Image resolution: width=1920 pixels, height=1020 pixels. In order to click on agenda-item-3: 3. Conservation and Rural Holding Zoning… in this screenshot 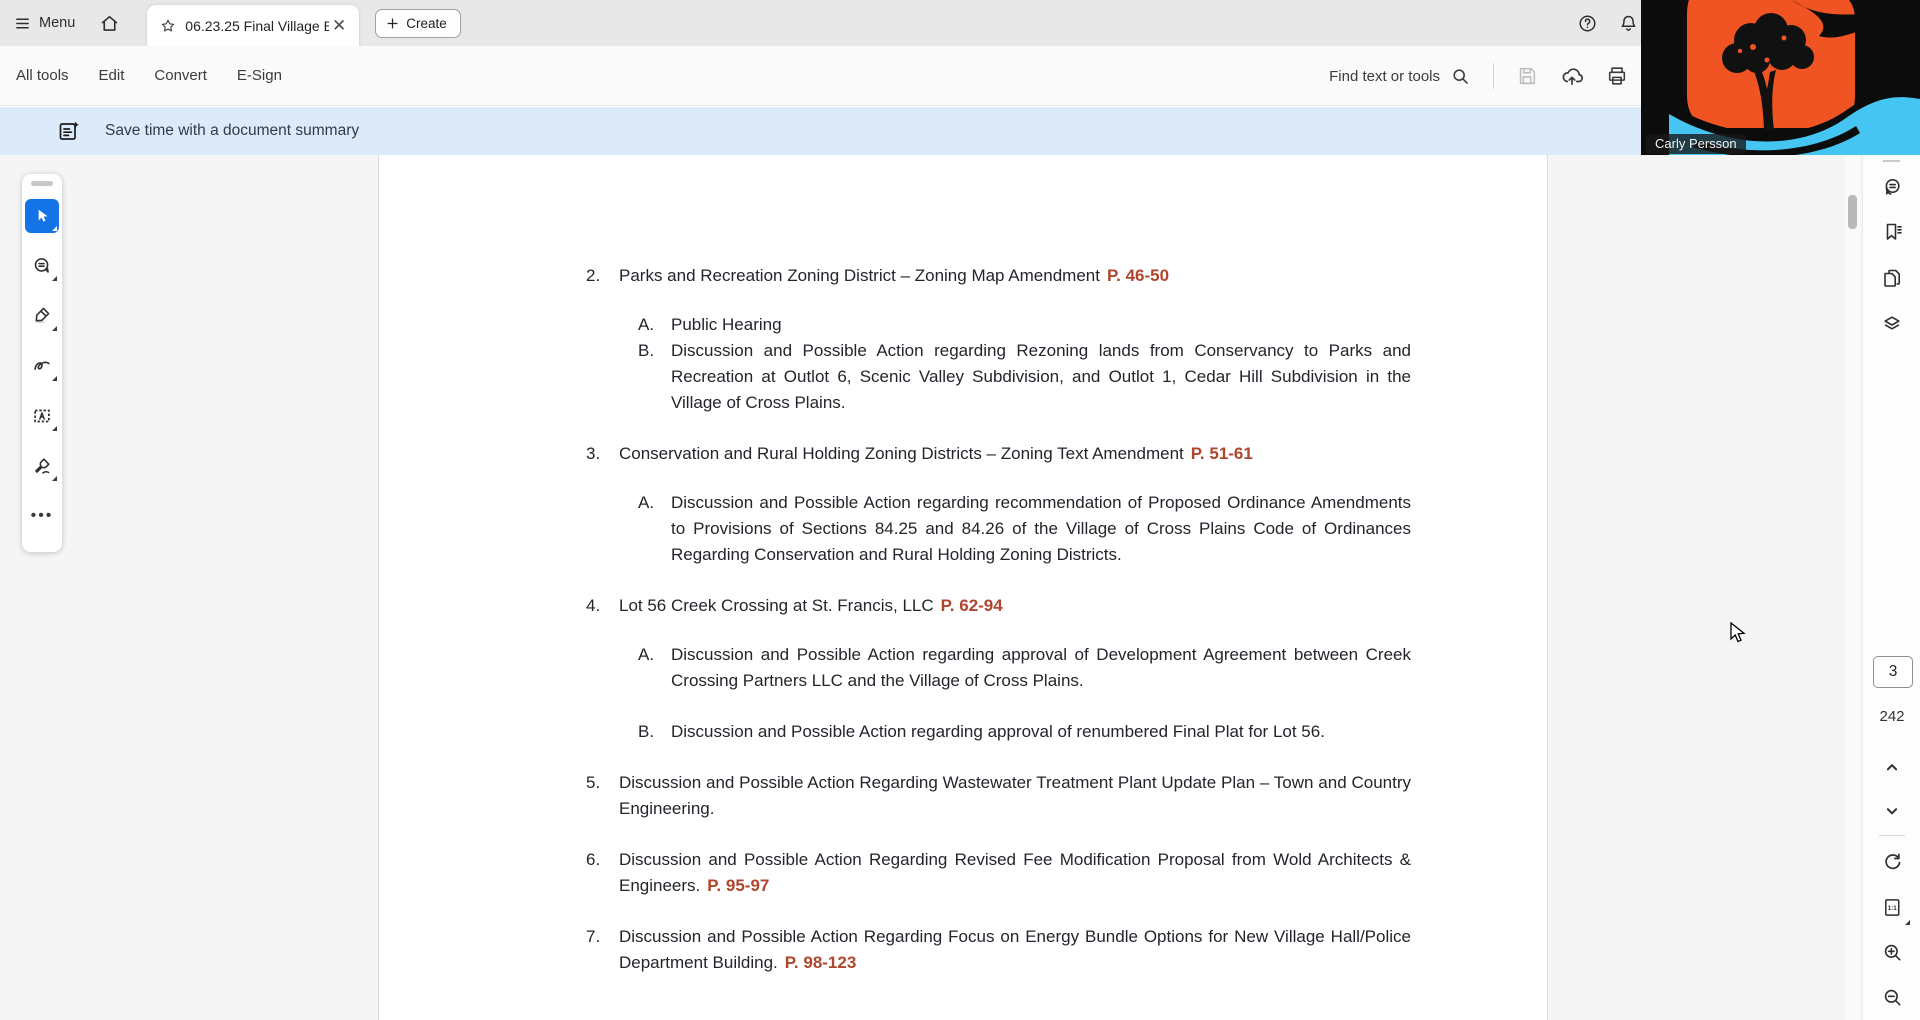, I will do `click(998, 504)`.